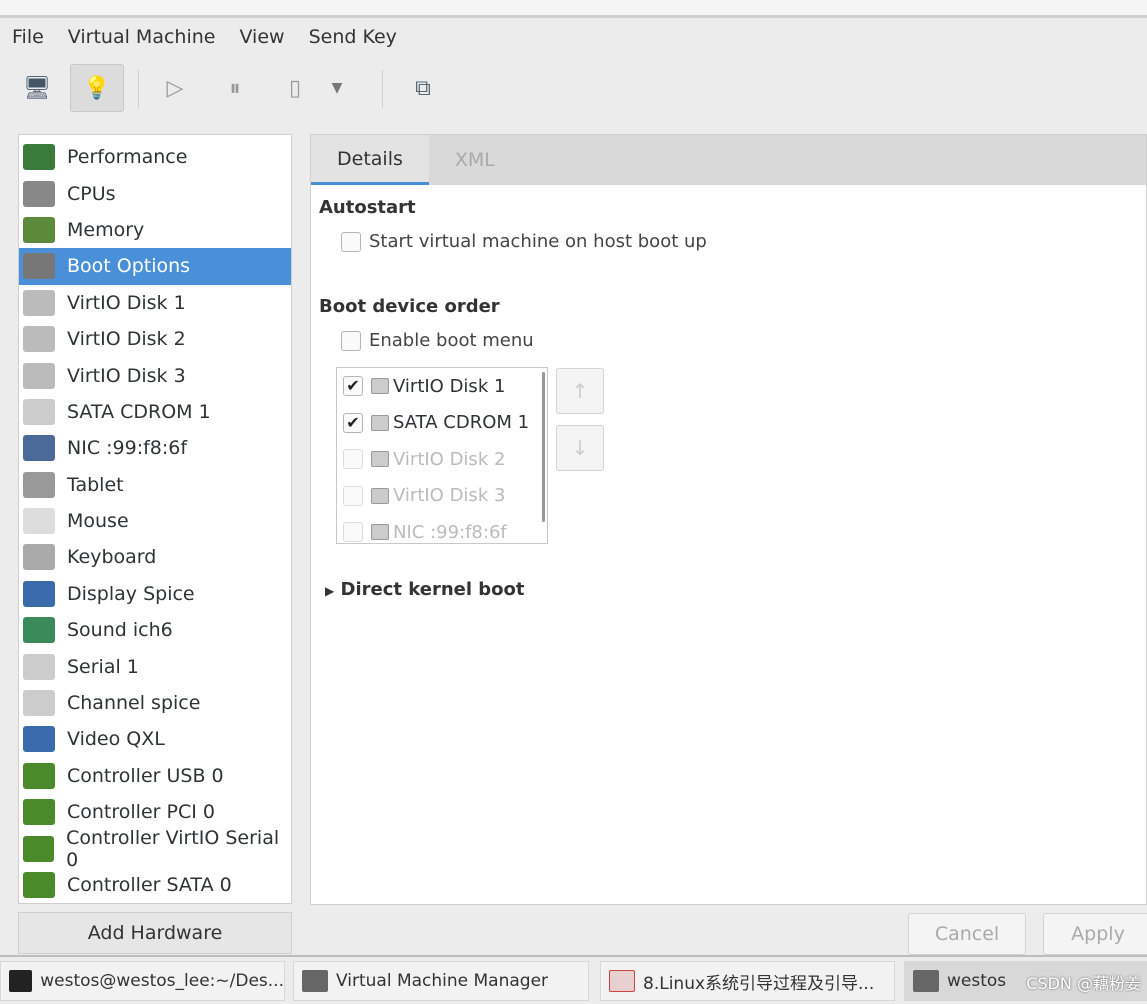 Image resolution: width=1147 pixels, height=1004 pixels. I want to click on monitor-icon: 🖥, so click(37, 88).